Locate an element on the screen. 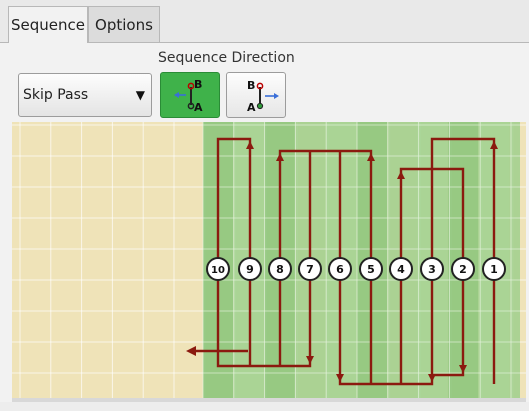 This screenshot has width=529, height=411. pass-badge-label: 2 is located at coordinates (463, 269).